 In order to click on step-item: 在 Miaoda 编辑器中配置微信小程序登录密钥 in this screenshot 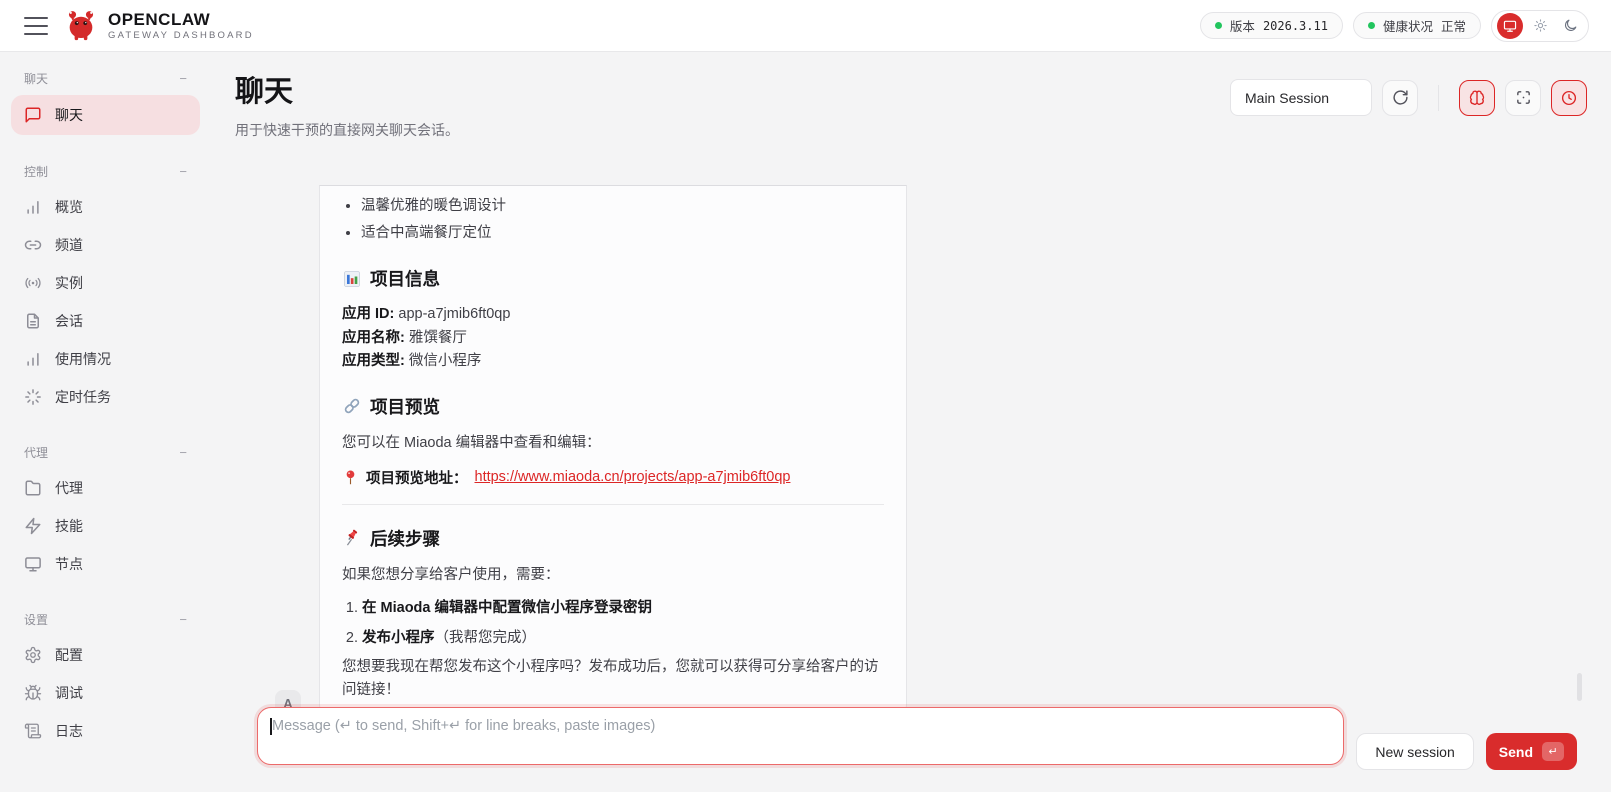, I will do `click(623, 608)`.